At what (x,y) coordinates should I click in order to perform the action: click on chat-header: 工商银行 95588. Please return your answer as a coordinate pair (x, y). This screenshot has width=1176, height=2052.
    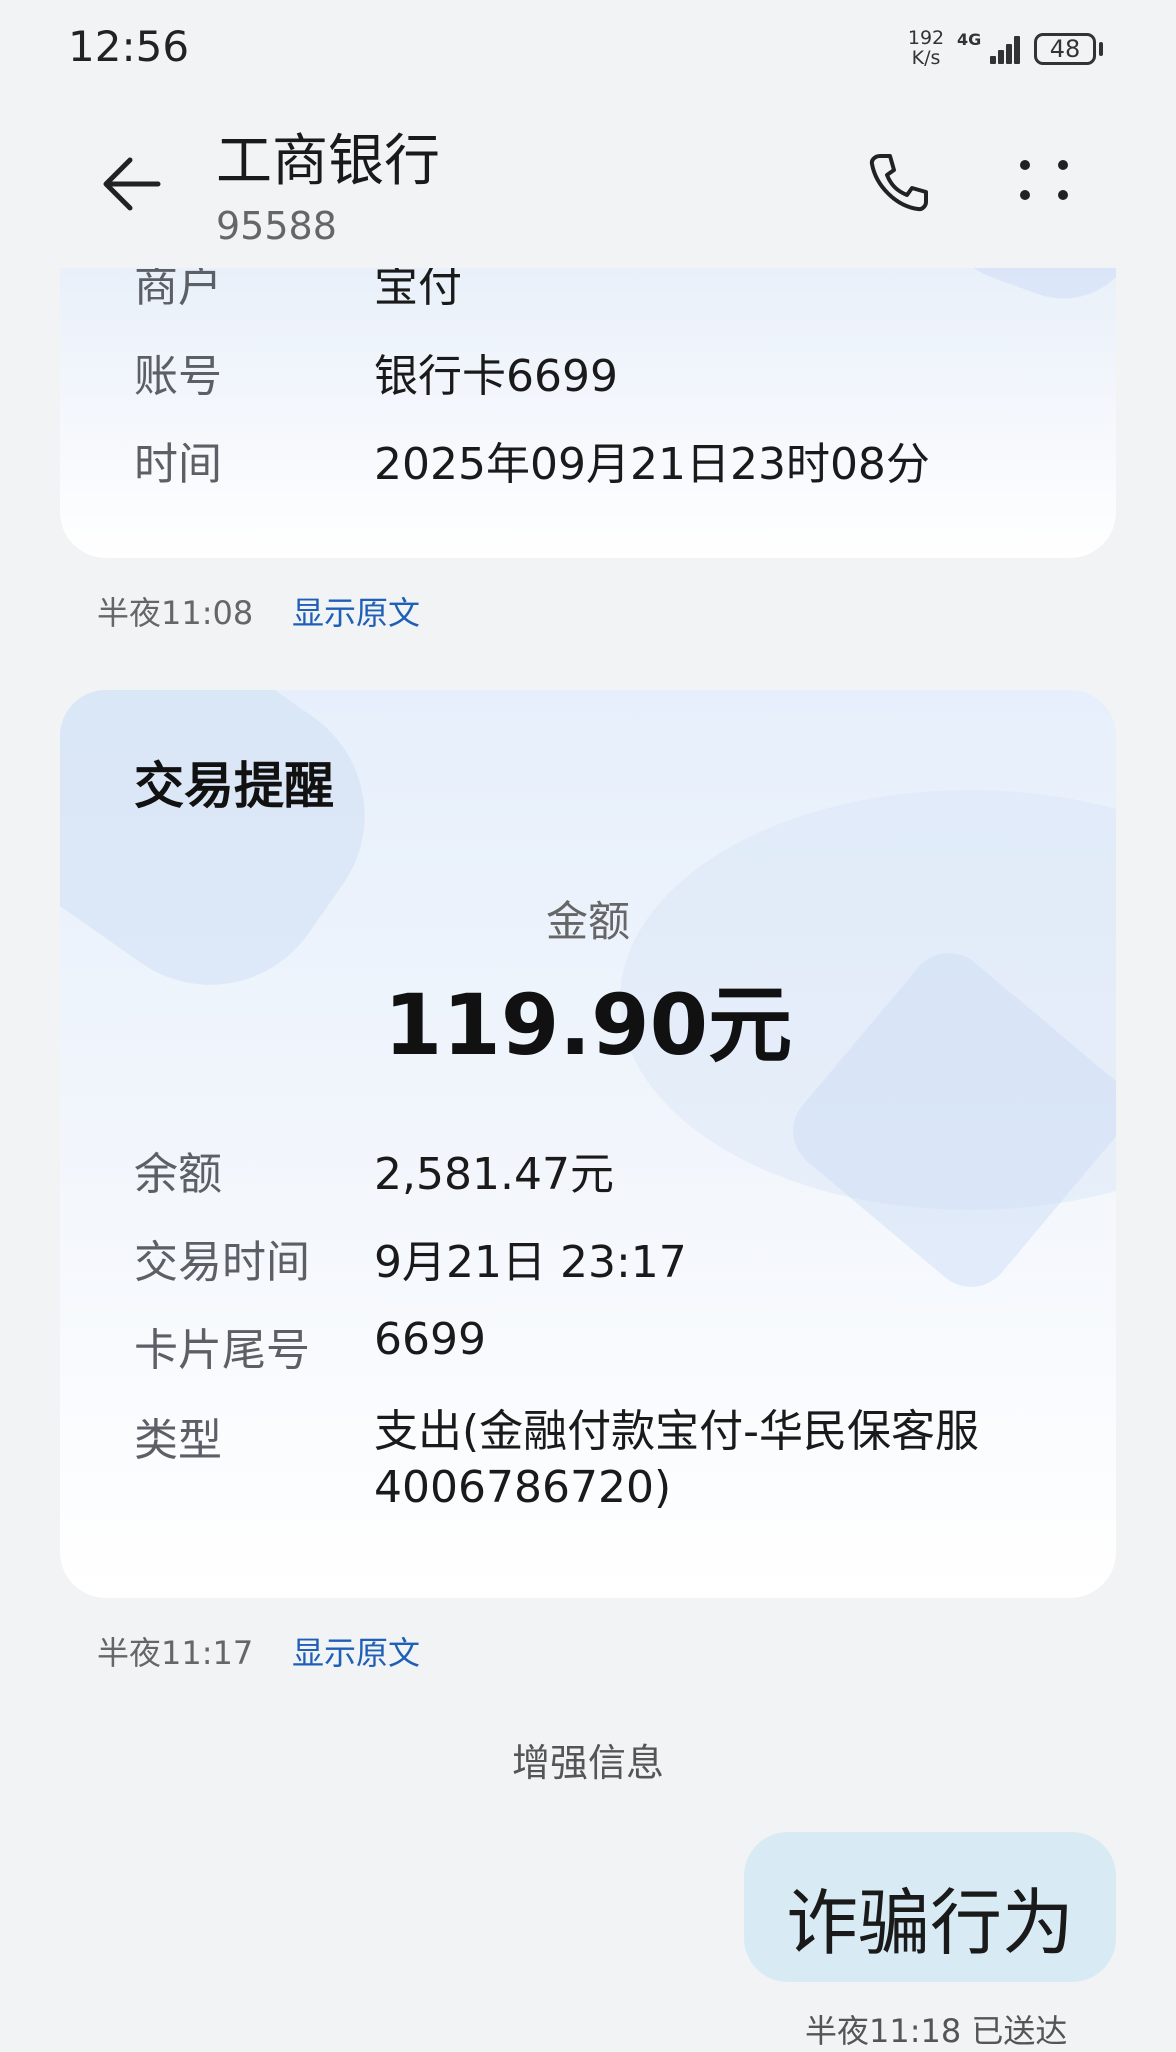
    Looking at the image, I should click on (588, 184).